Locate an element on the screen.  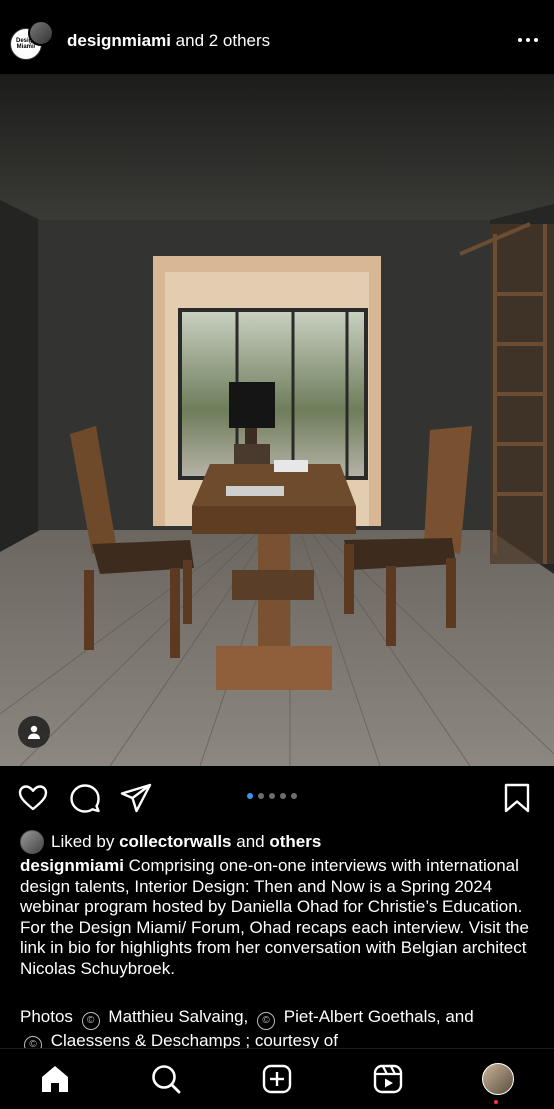
post-actions is located at coordinates (277, 798).